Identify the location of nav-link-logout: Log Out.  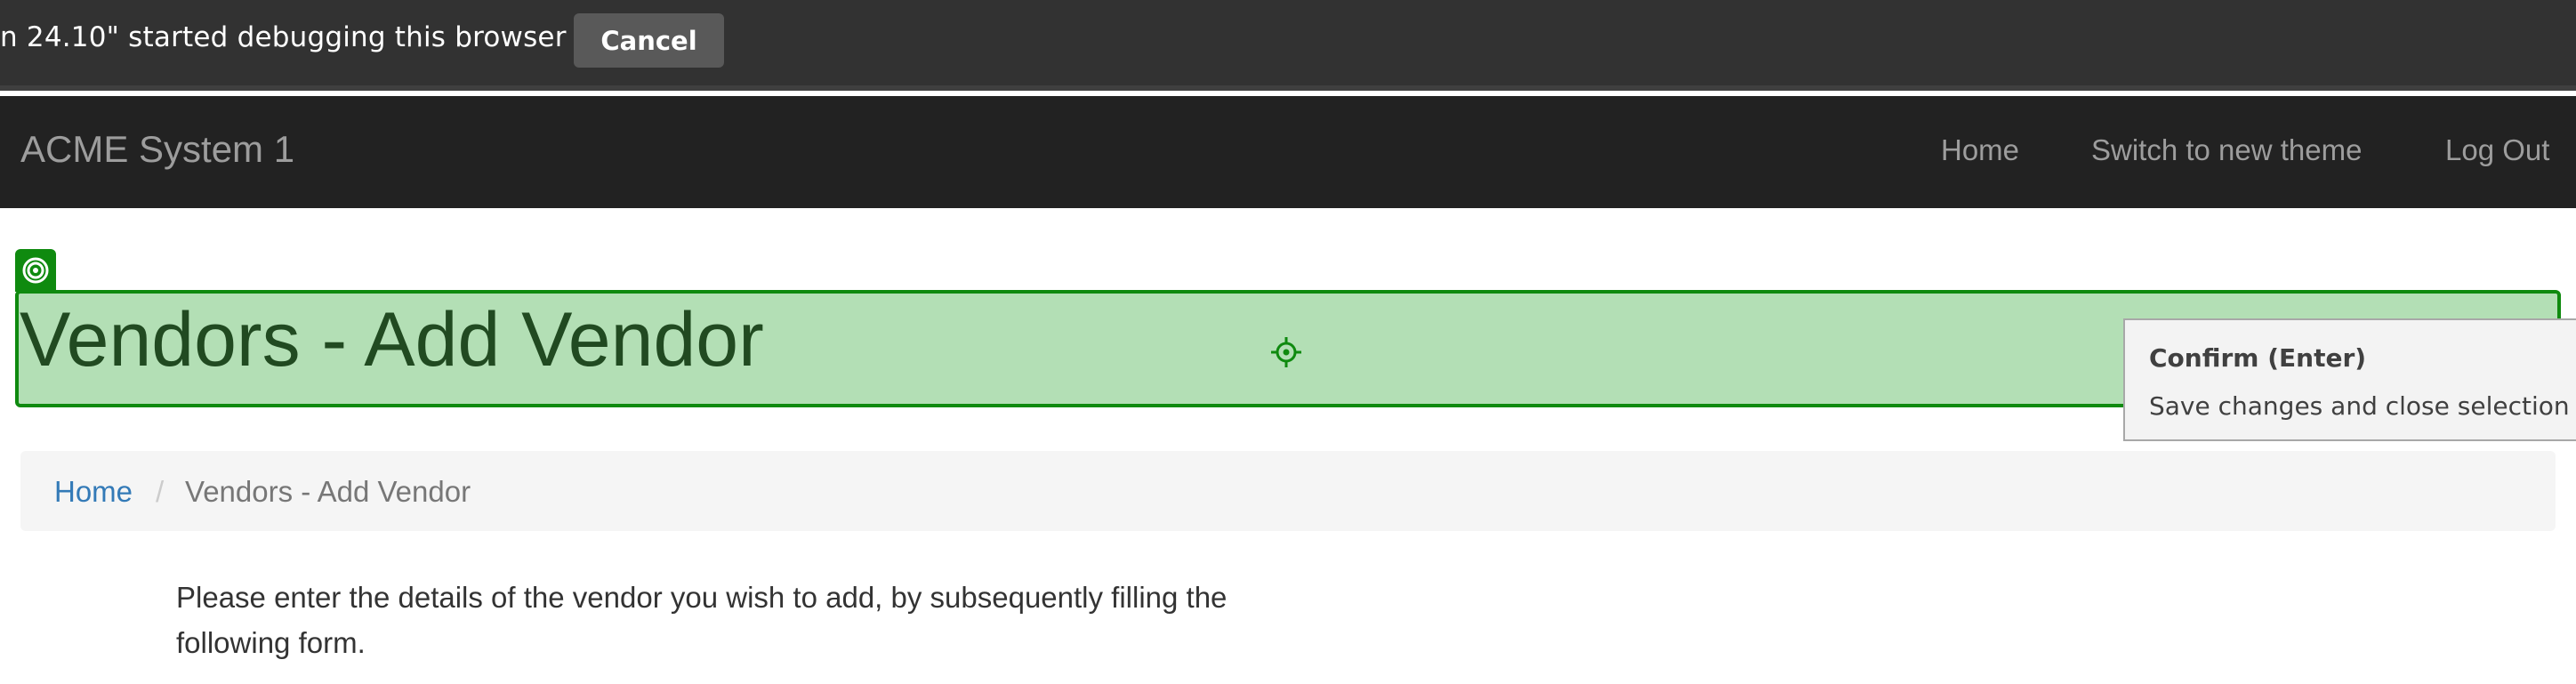
(2497, 150).